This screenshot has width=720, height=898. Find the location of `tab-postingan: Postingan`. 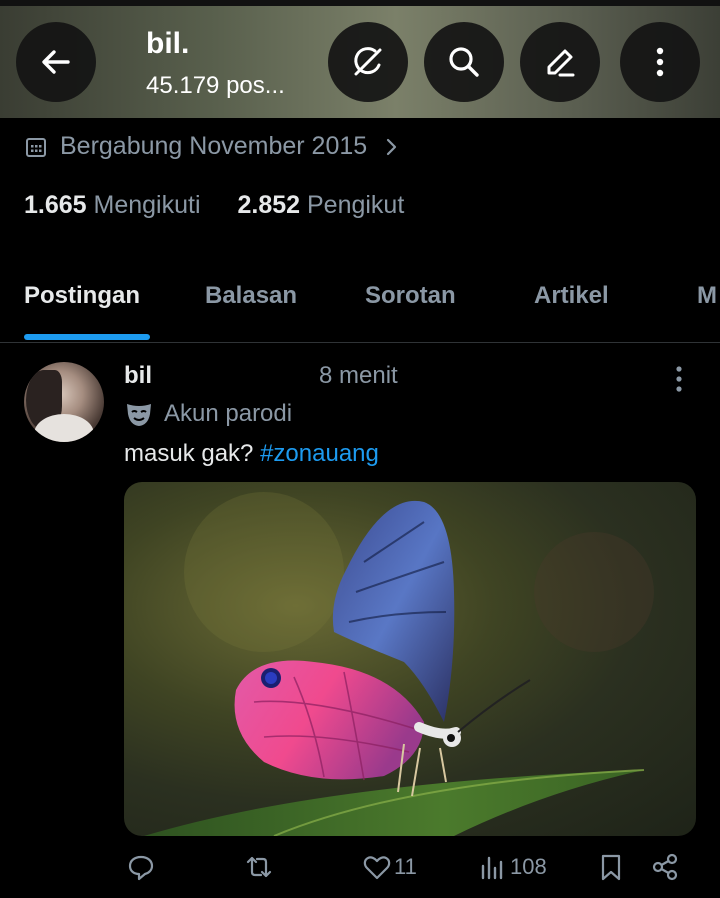

tab-postingan: Postingan is located at coordinates (82, 296).